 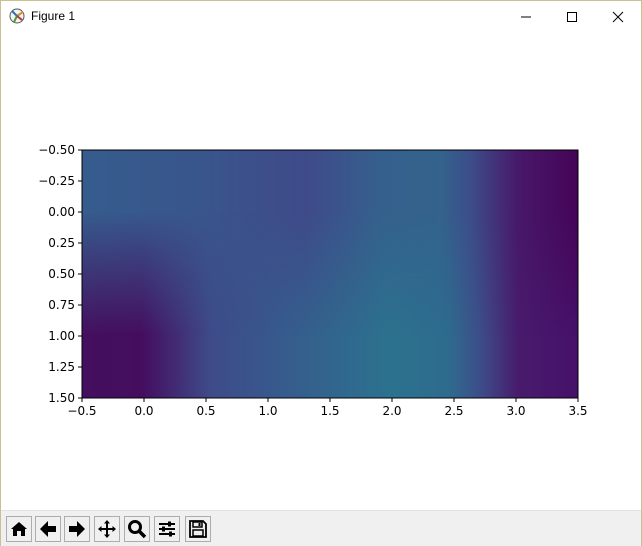 What do you see at coordinates (205, 411) in the screenshot?
I see `x-tick-label: 0.5` at bounding box center [205, 411].